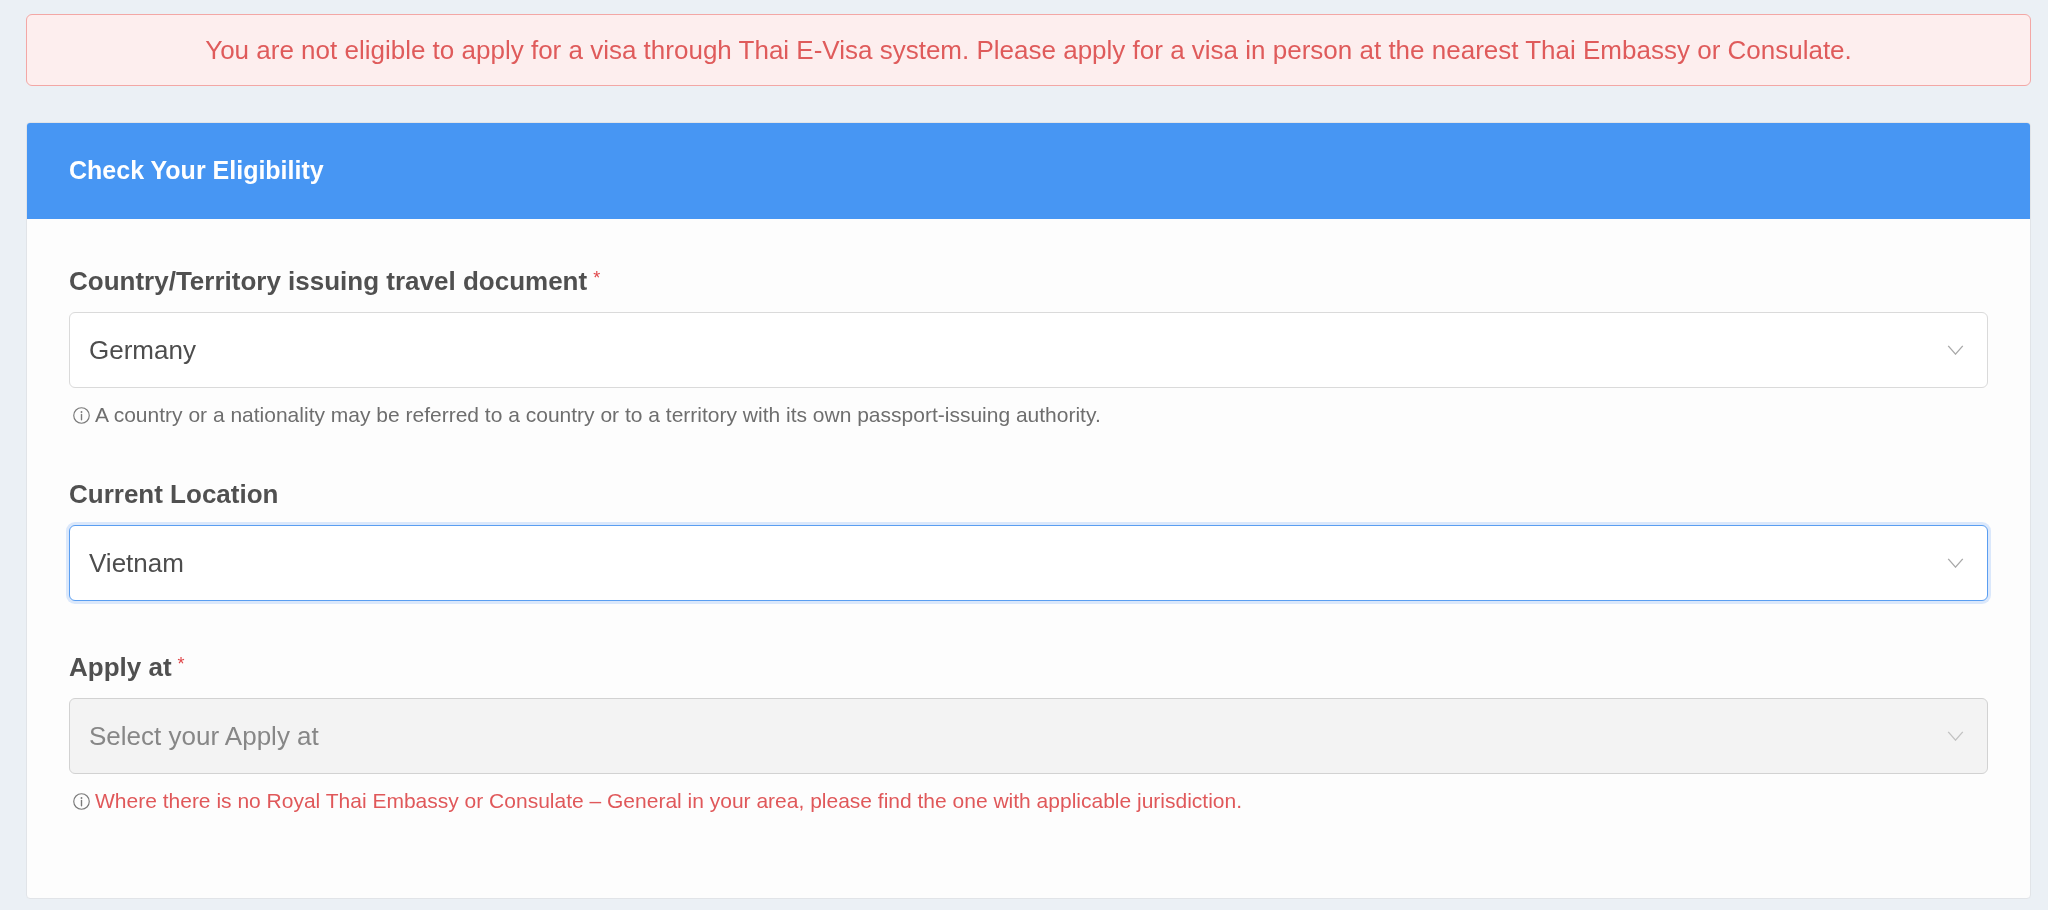 The width and height of the screenshot is (2048, 910). What do you see at coordinates (669, 801) in the screenshot?
I see `hint-text: Where there is no Royal Thai Embassy or Consulate – General in your area, please find the one with applicable jurisdiction.` at bounding box center [669, 801].